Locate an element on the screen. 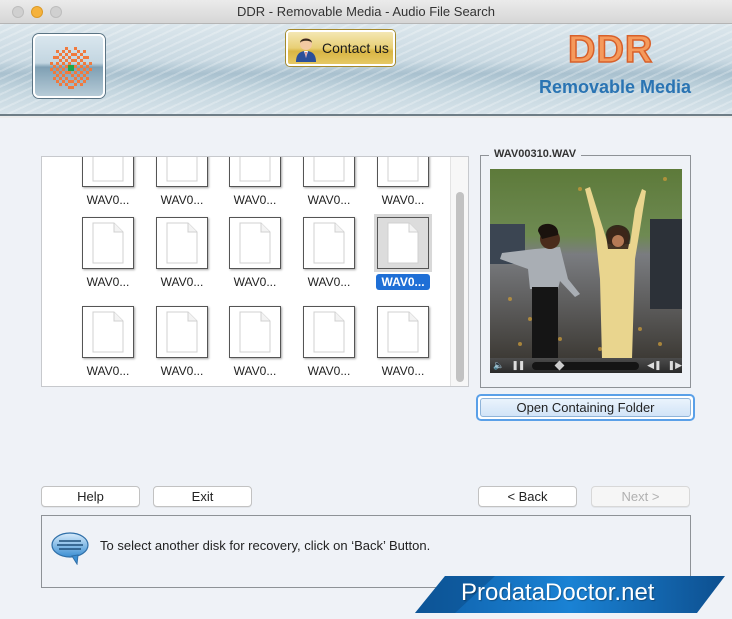  preview-image is located at coordinates (586, 264).